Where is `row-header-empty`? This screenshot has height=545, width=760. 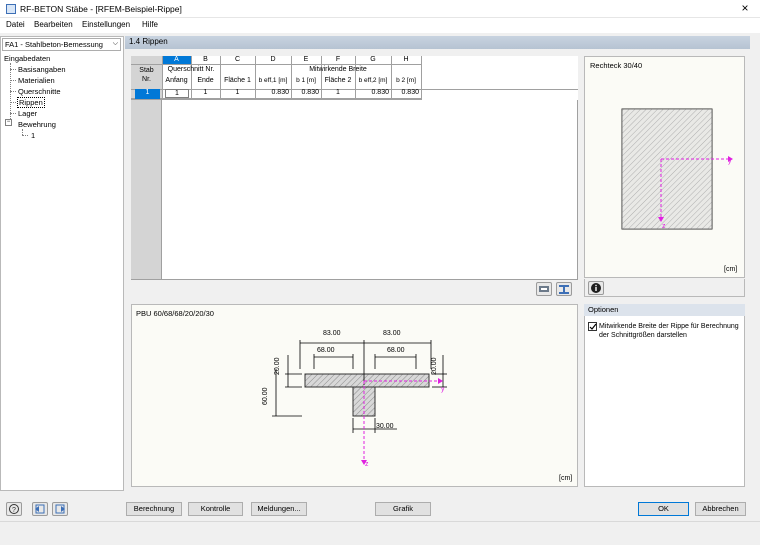 row-header-empty is located at coordinates (146, 189).